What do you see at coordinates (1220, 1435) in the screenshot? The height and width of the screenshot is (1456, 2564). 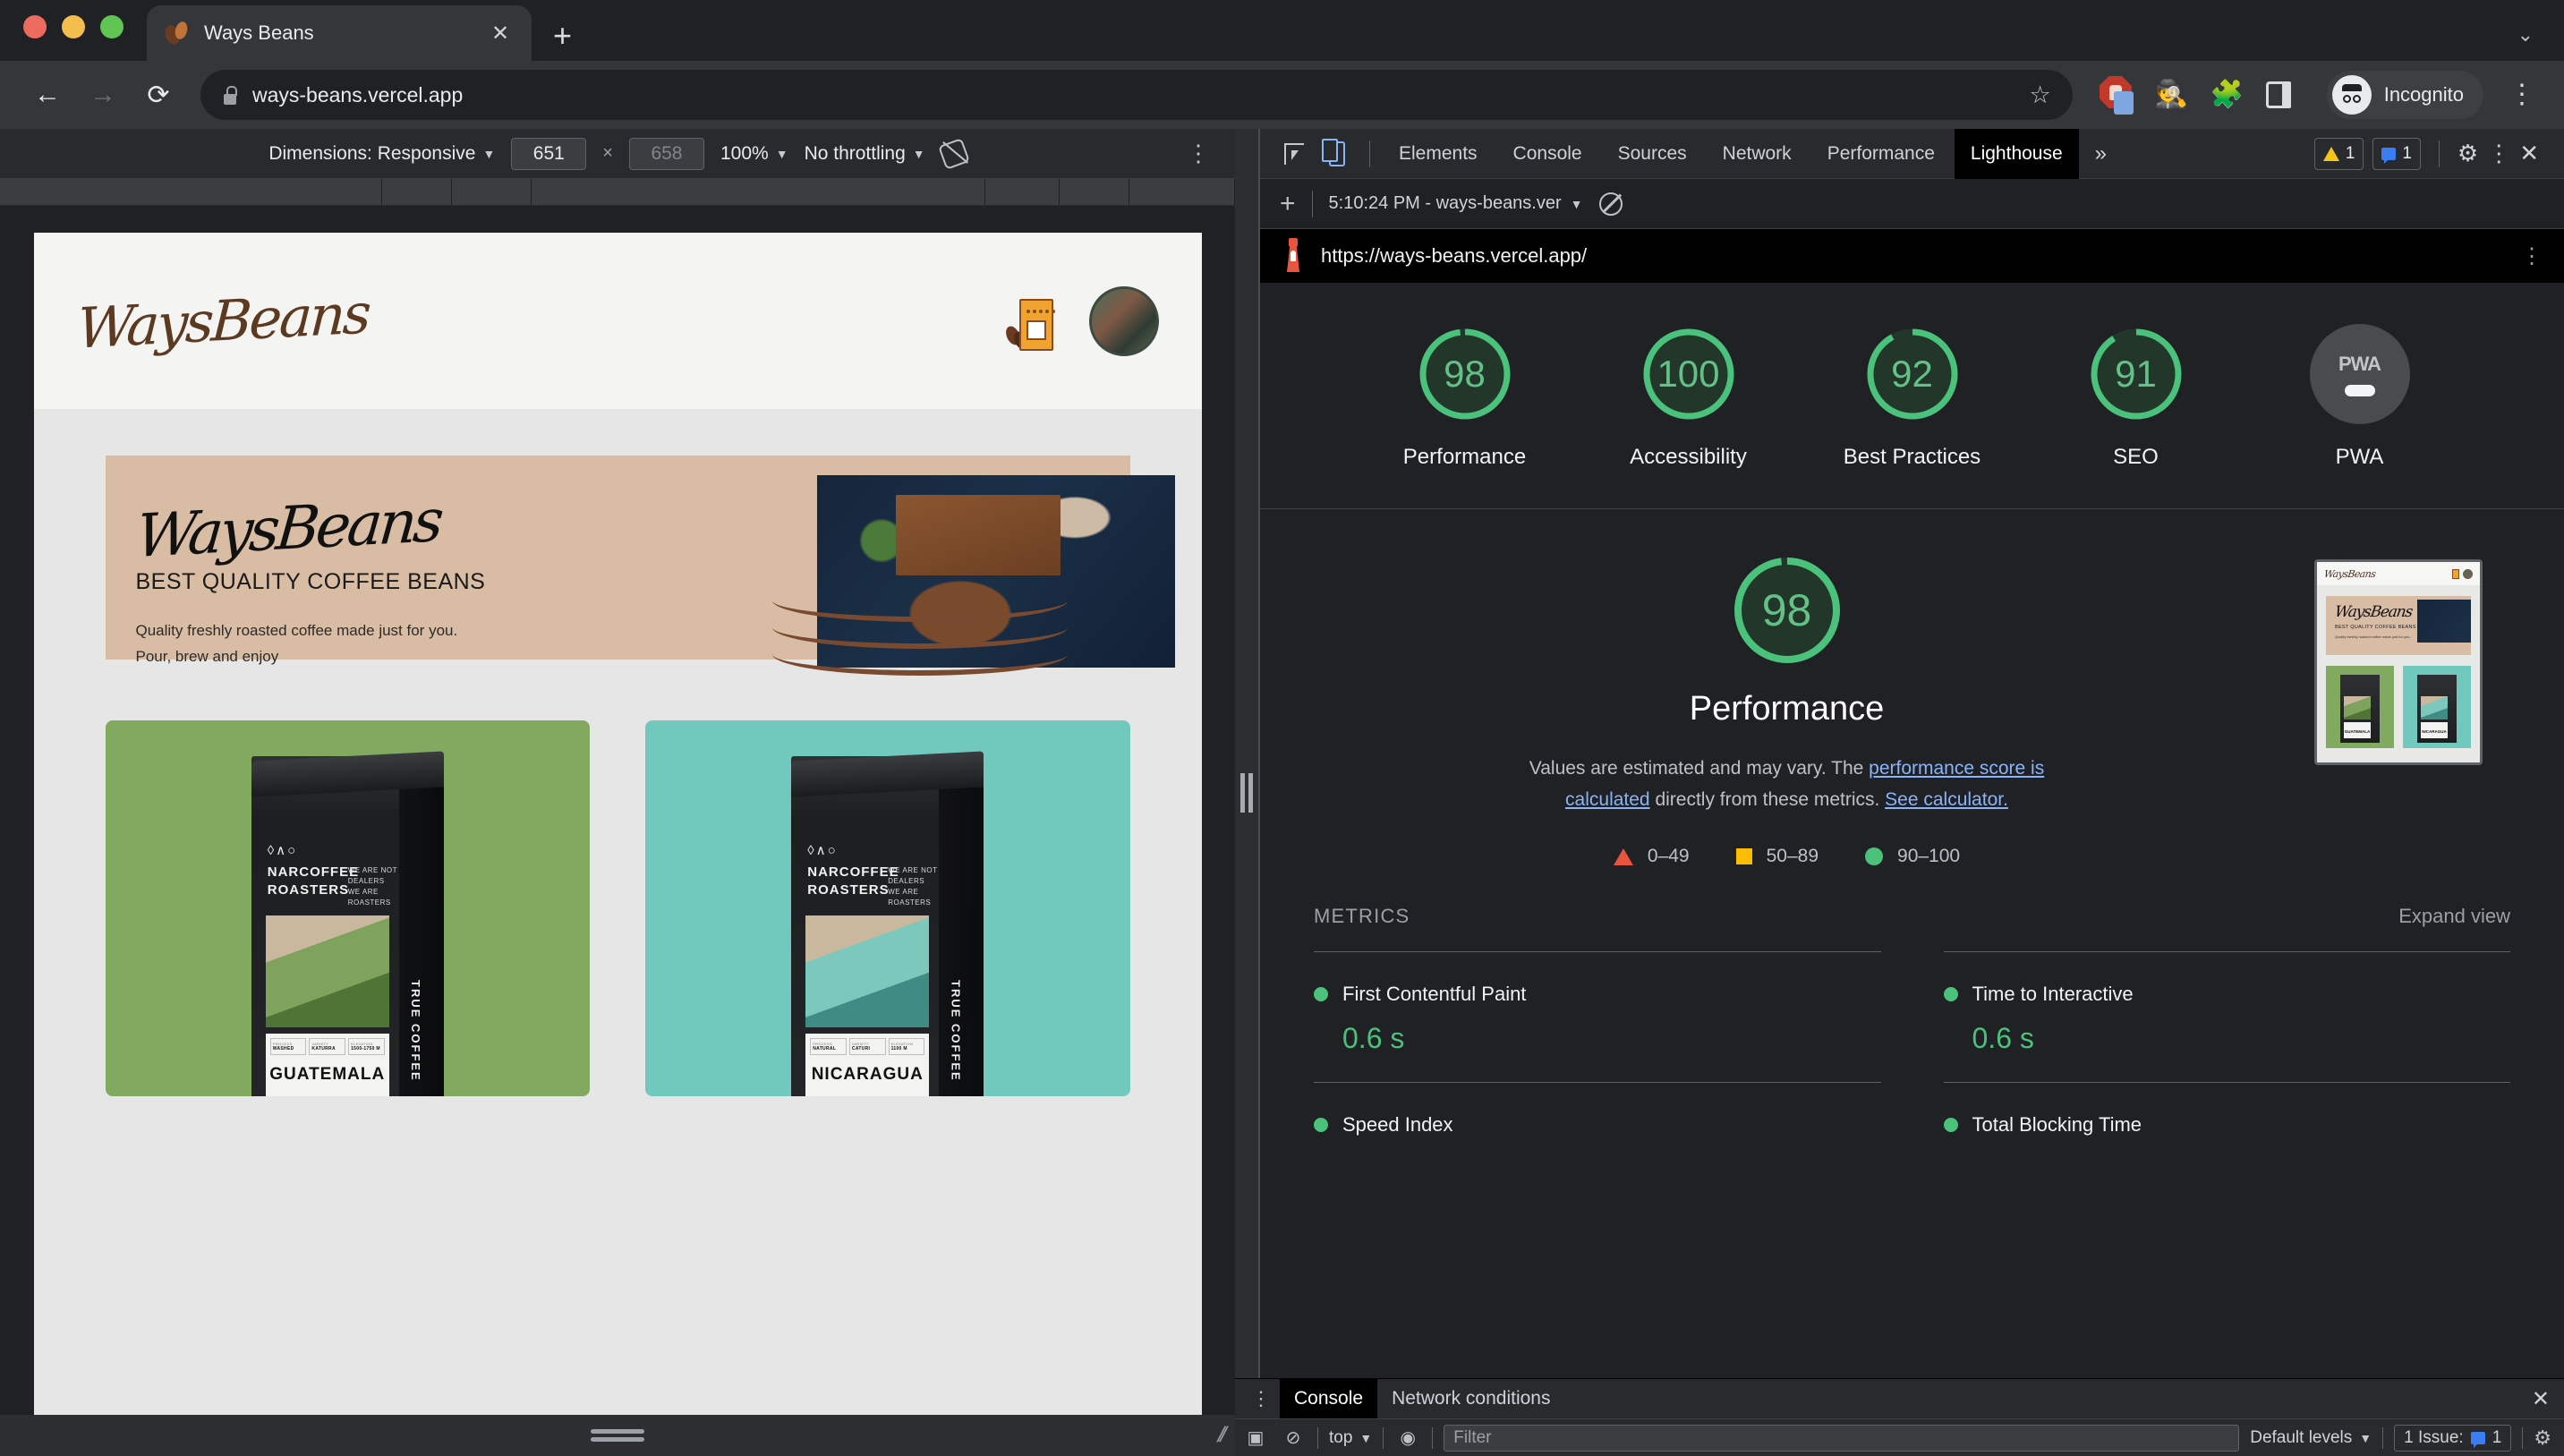 I see `corner-resize-icon: //` at bounding box center [1220, 1435].